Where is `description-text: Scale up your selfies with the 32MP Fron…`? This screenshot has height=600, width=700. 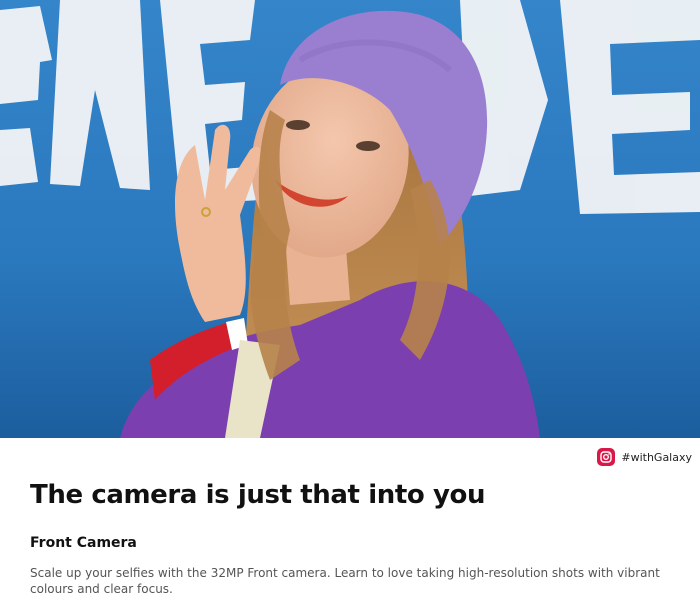 description-text: Scale up your selfies with the 32MP Fron… is located at coordinates (345, 581).